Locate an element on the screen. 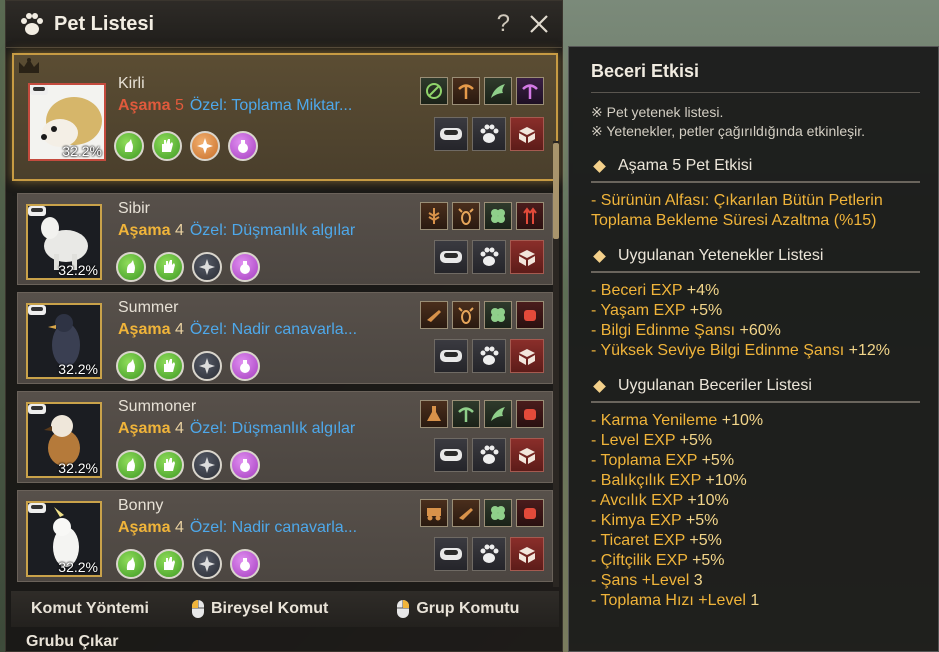 This screenshot has width=939, height=652. unsummon-button is located at coordinates (527, 134).